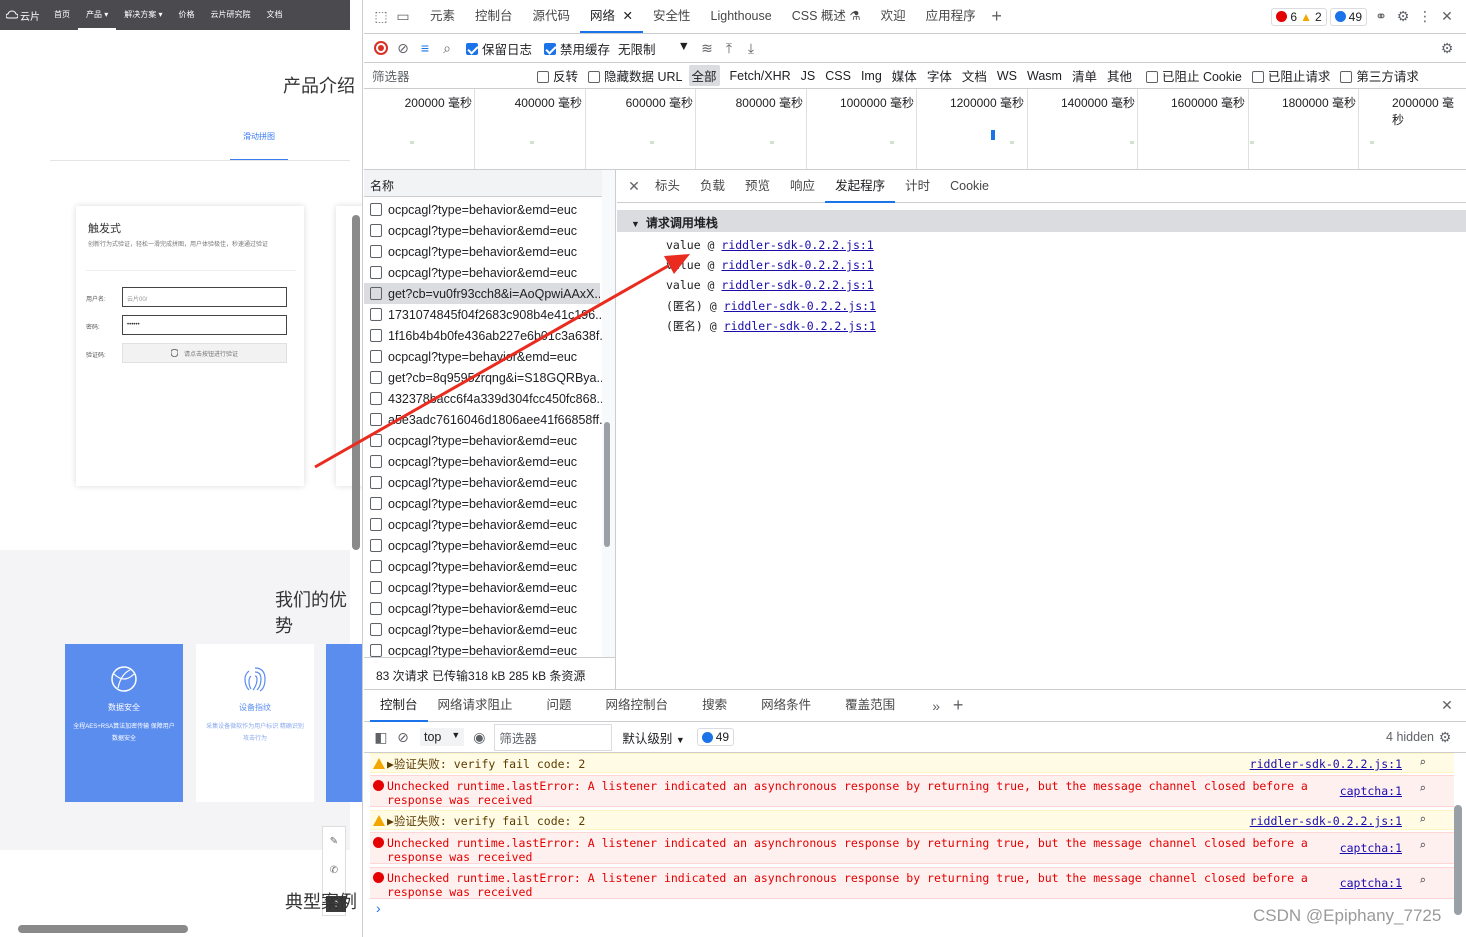 The height and width of the screenshot is (937, 1466). What do you see at coordinates (62, 15) in the screenshot?
I see `nav-home: 首页` at bounding box center [62, 15].